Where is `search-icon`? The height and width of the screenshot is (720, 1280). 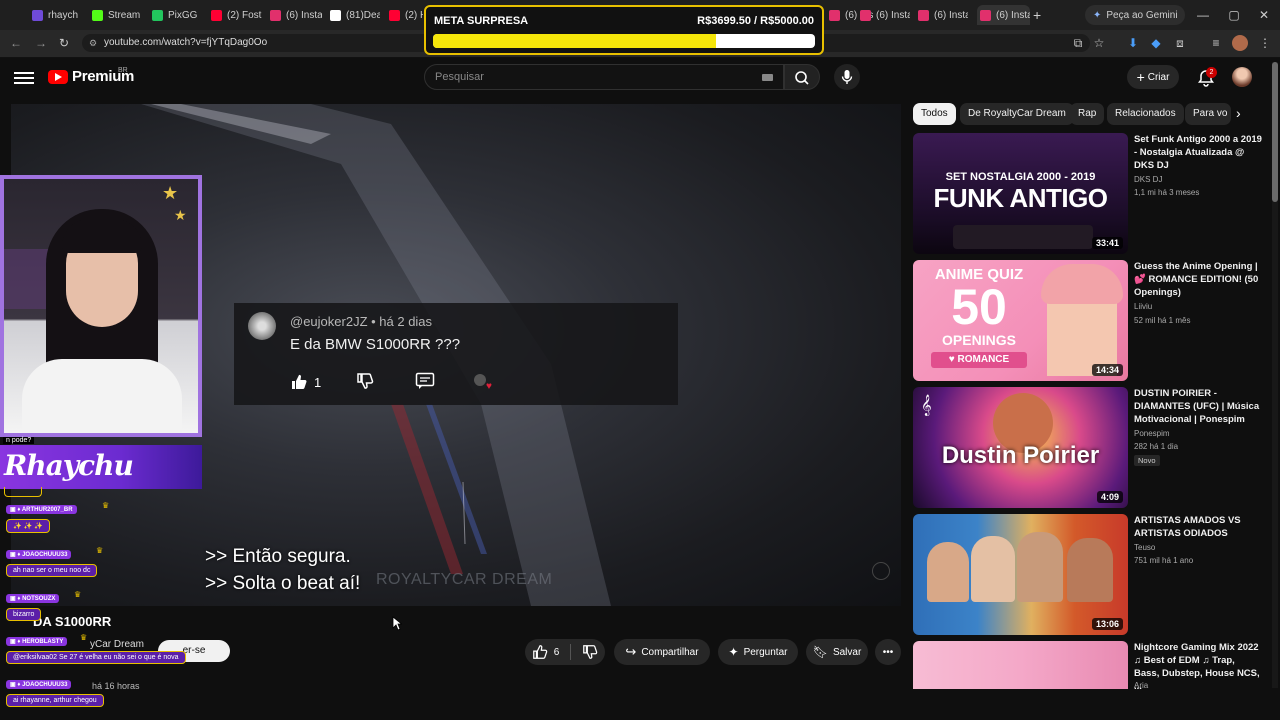 search-icon is located at coordinates (802, 78).